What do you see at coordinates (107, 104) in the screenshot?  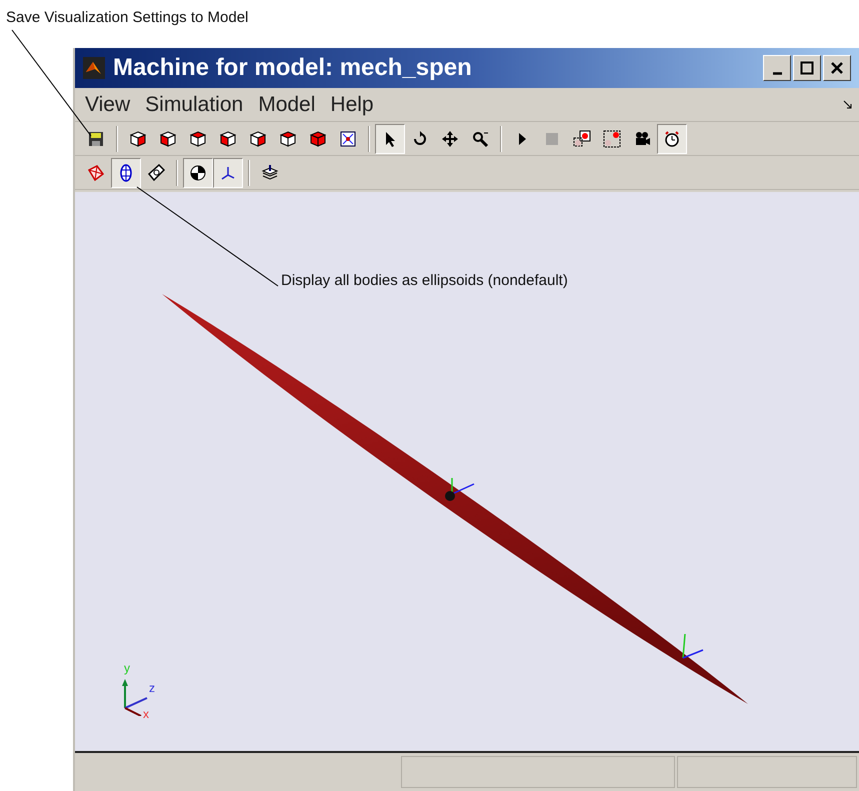 I see `menu-item: View` at bounding box center [107, 104].